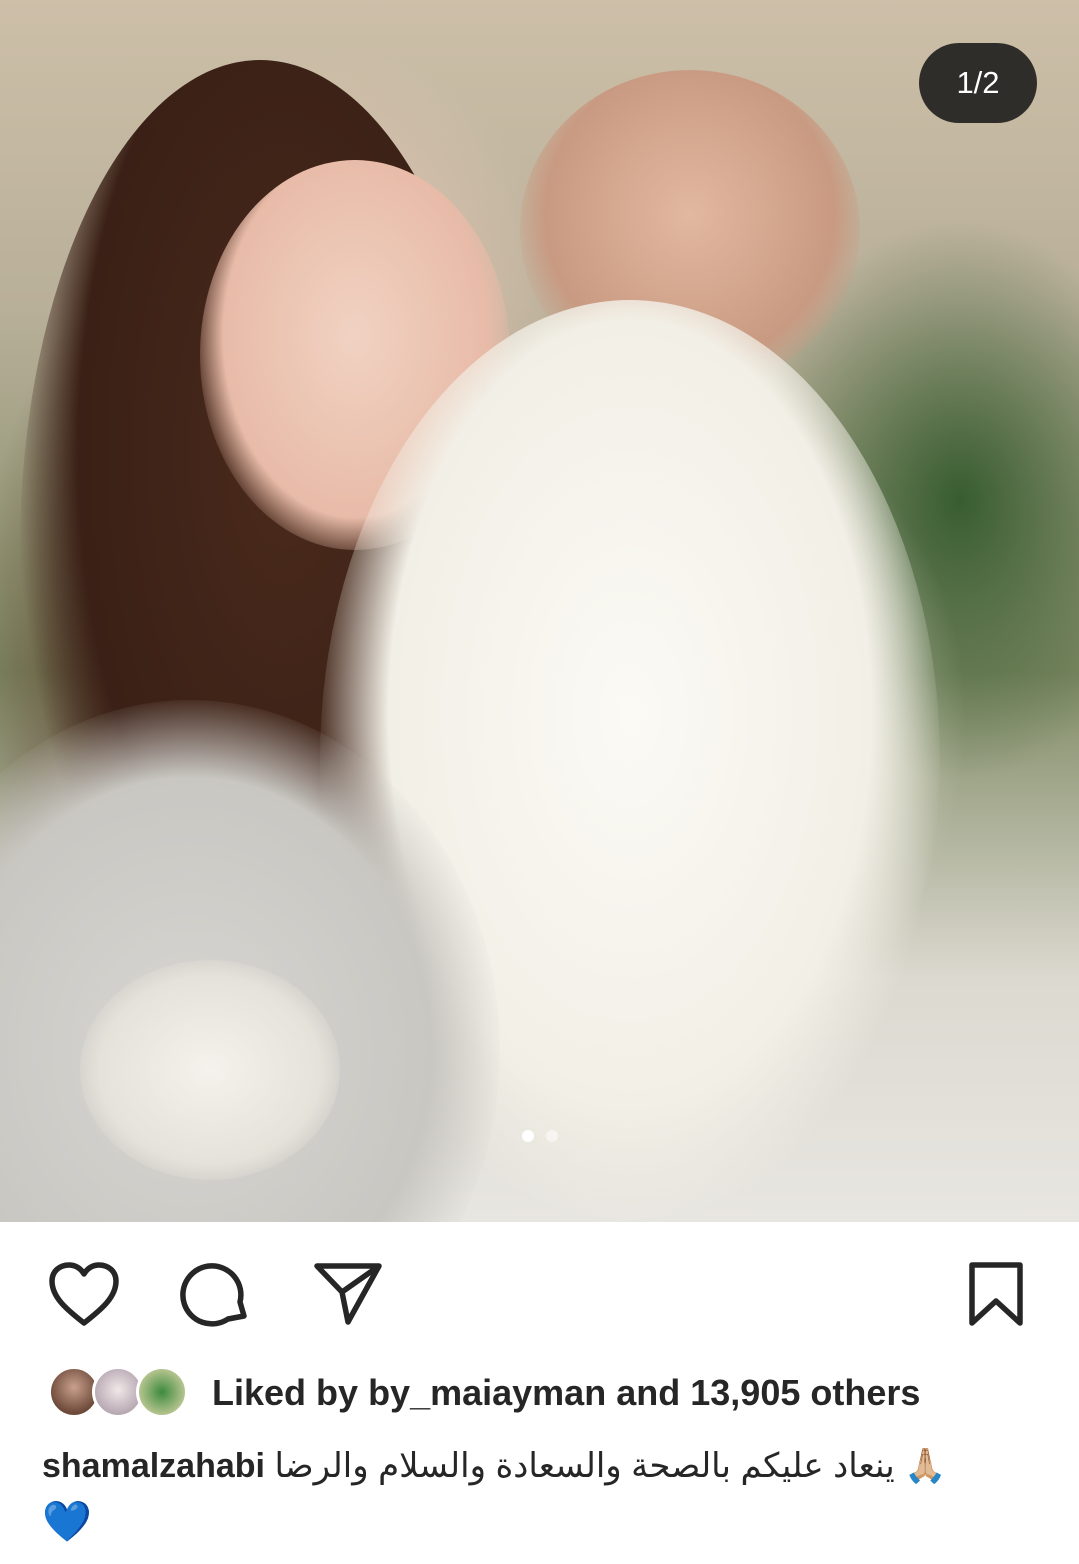  I want to click on carousel-counter-badge: 1/2, so click(978, 83).